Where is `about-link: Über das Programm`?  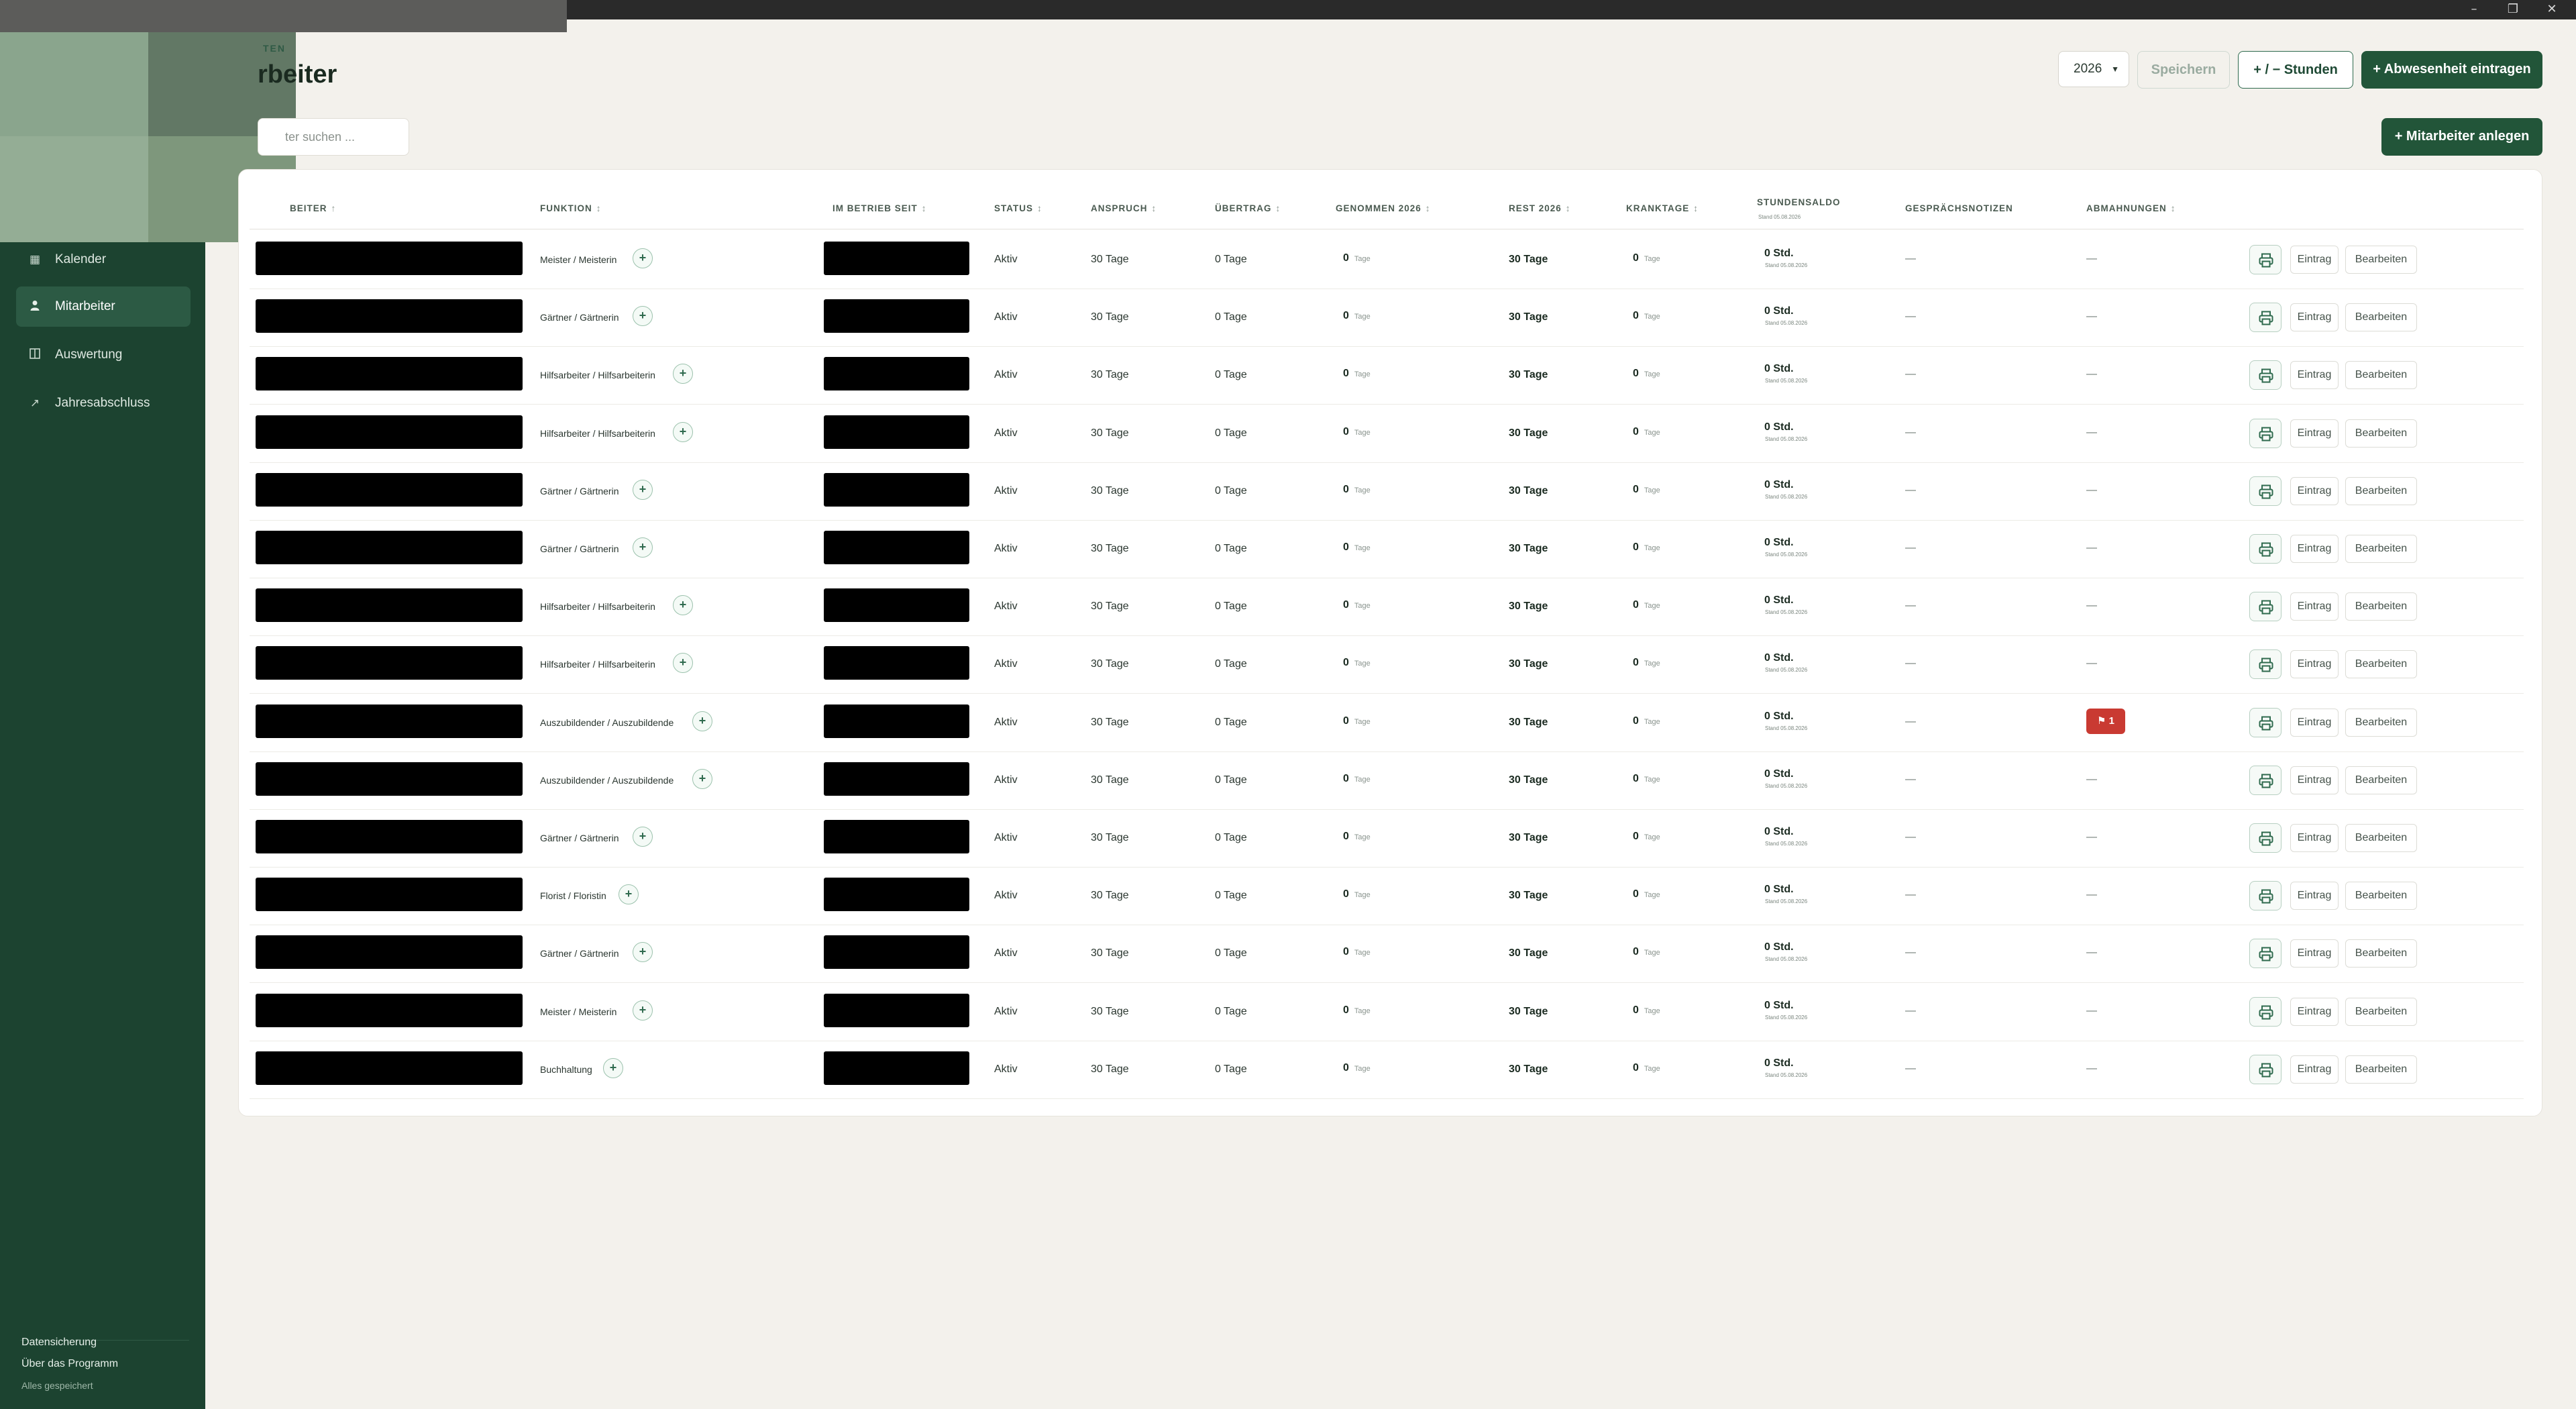
about-link: Über das Programm is located at coordinates (69, 1364).